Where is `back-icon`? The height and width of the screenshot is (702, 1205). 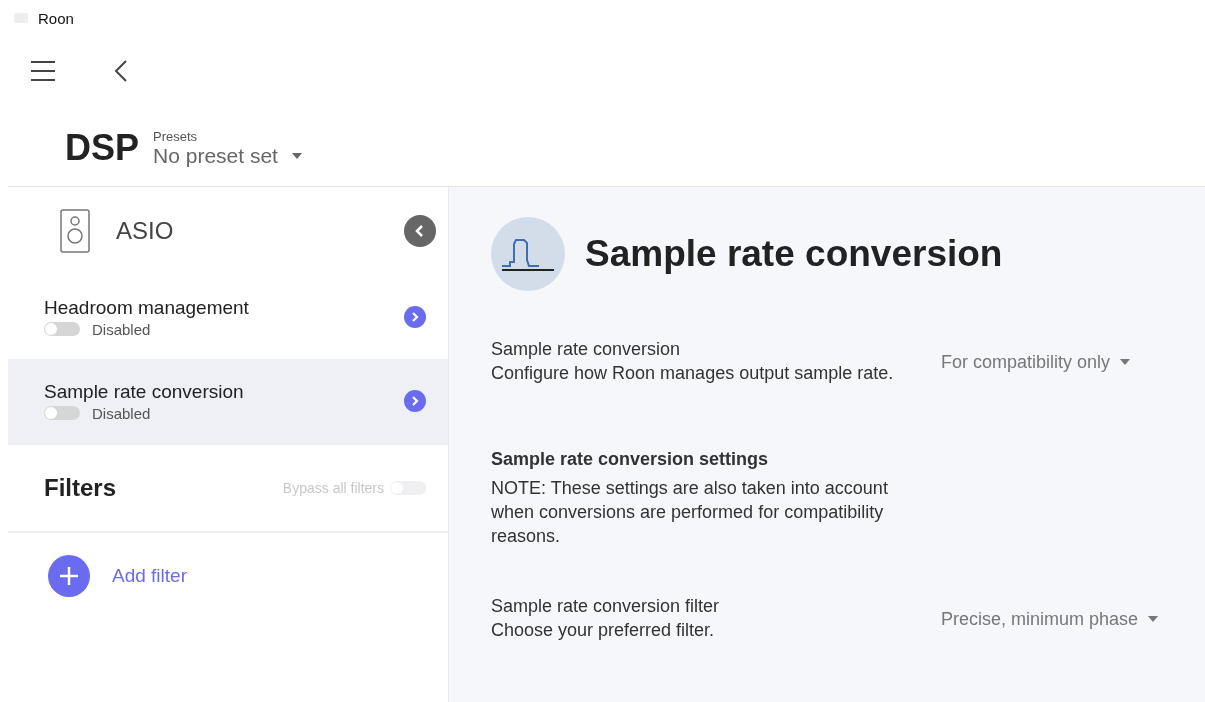
back-icon is located at coordinates (121, 71).